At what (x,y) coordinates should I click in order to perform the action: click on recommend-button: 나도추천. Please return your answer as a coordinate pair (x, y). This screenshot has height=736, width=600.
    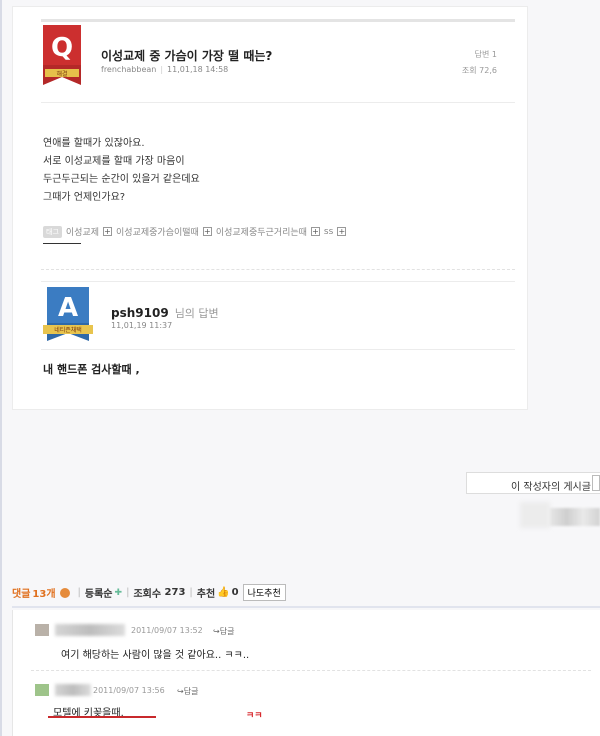
    Looking at the image, I should click on (264, 592).